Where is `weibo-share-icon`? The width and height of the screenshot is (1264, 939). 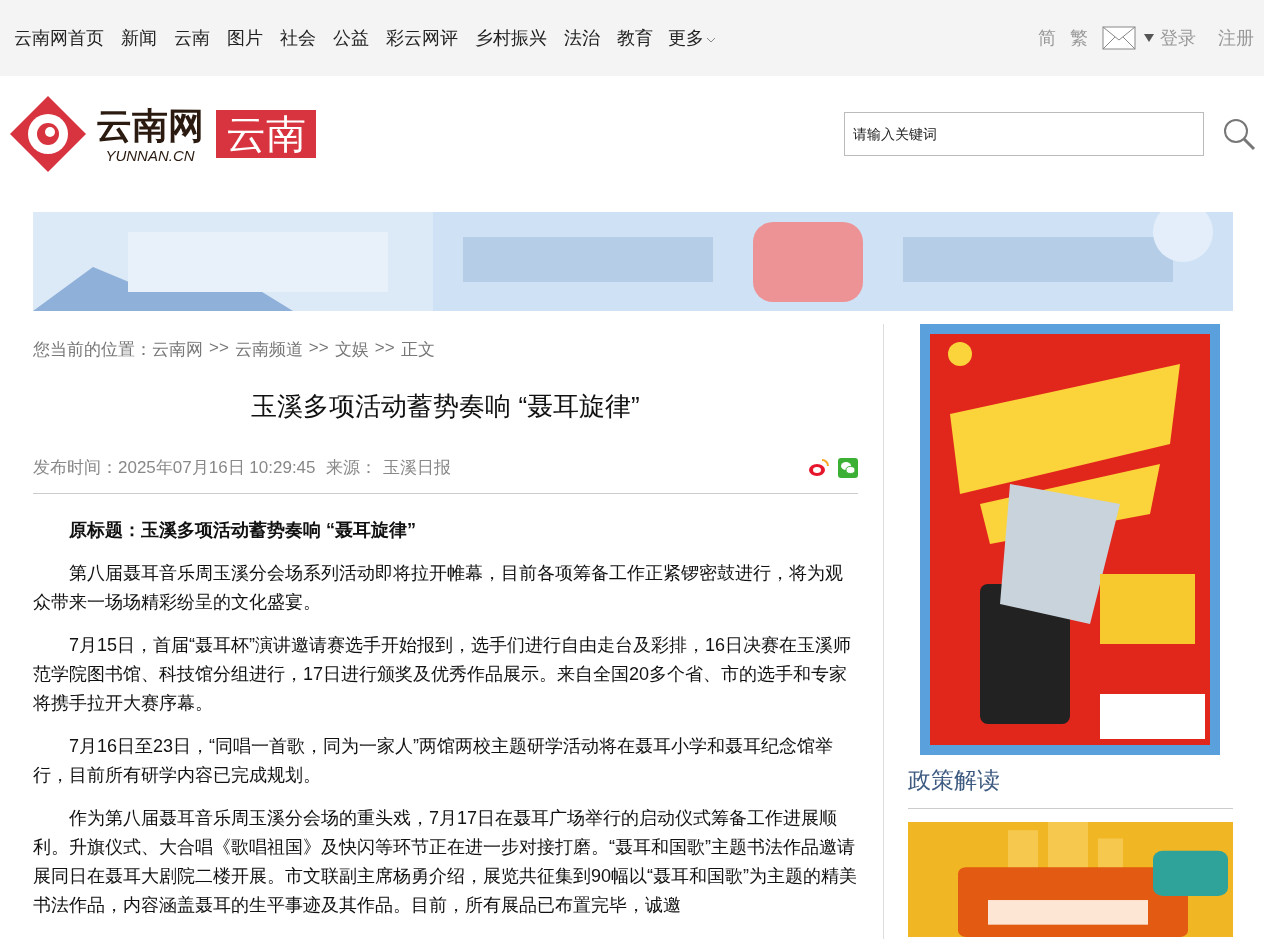 weibo-share-icon is located at coordinates (819, 467).